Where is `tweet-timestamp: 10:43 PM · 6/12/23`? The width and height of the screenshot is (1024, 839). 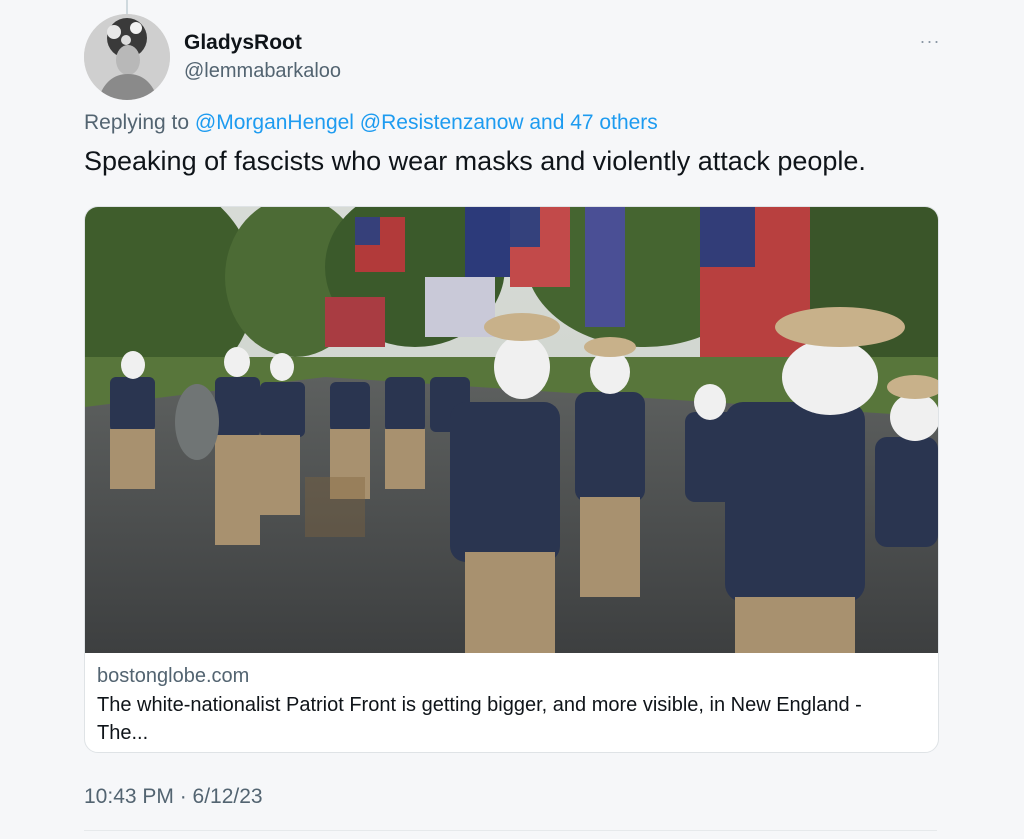
tweet-timestamp: 10:43 PM · 6/12/23 is located at coordinates (173, 797).